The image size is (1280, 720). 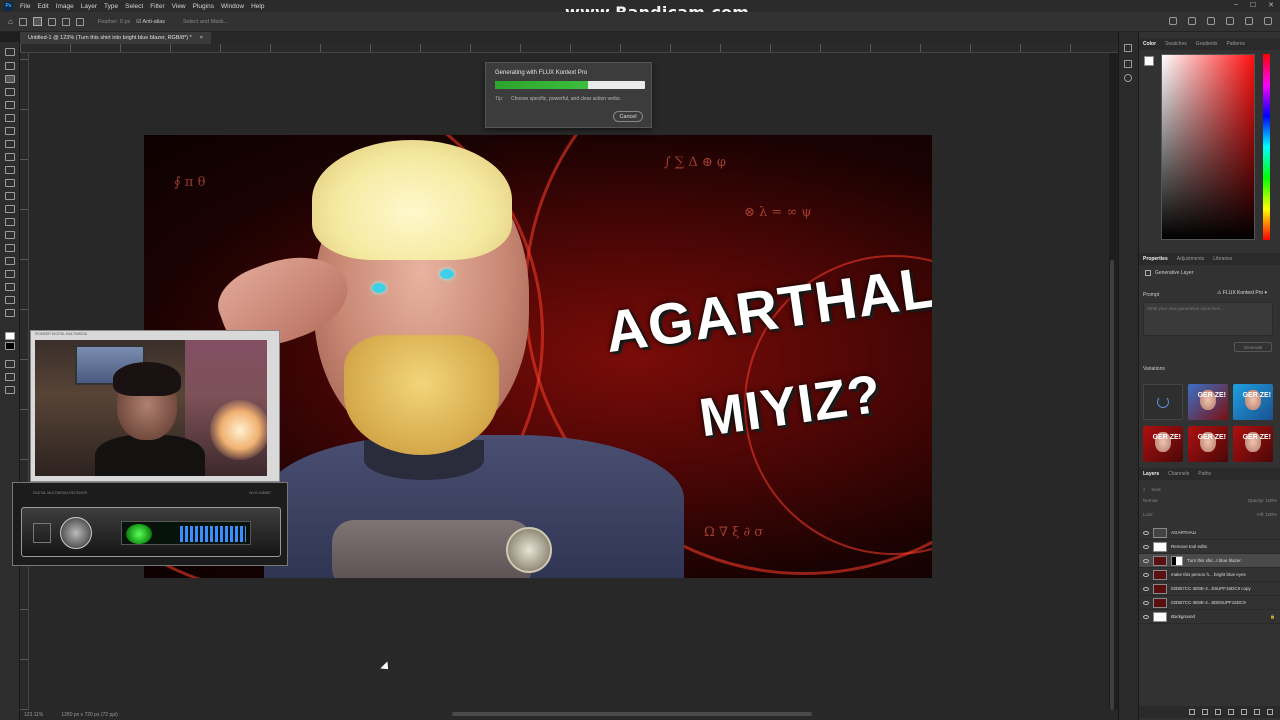 I want to click on adjustment-layer-icon, so click(x=1231, y=712).